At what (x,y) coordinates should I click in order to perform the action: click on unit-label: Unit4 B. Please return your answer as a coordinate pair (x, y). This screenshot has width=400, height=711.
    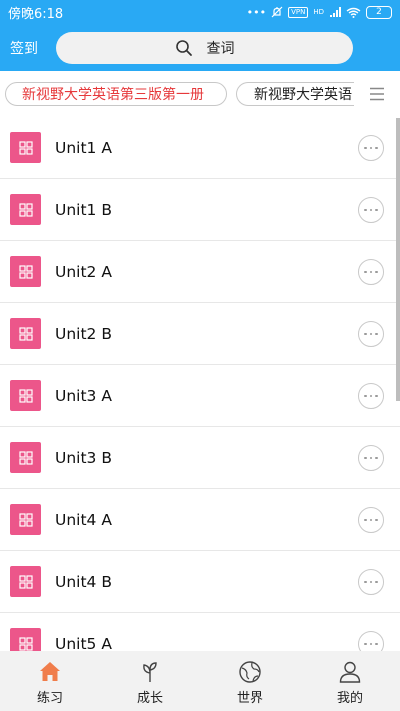
    Looking at the image, I should click on (83, 581).